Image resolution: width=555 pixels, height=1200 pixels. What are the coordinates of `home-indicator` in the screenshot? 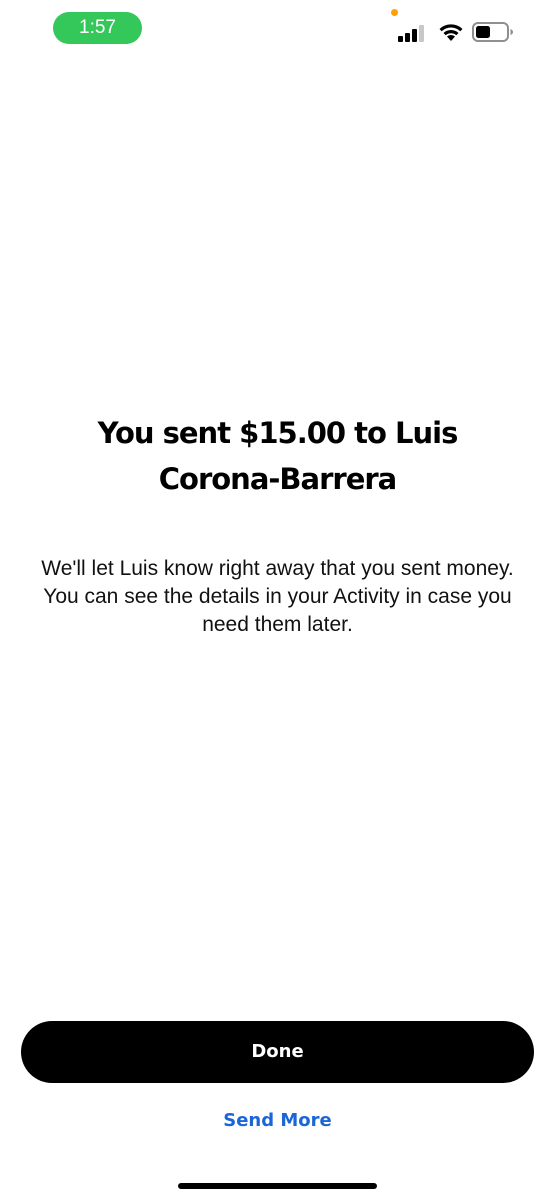 It's located at (277, 1186).